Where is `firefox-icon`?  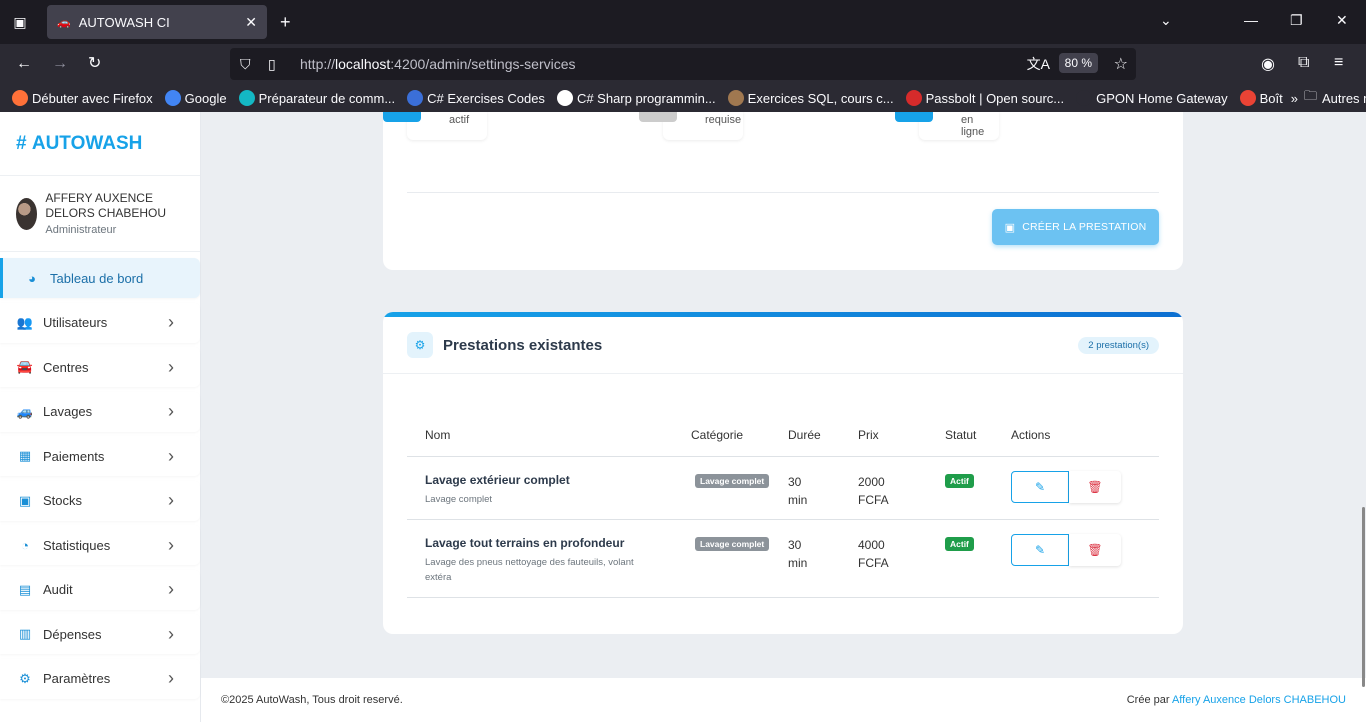 firefox-icon is located at coordinates (20, 98).